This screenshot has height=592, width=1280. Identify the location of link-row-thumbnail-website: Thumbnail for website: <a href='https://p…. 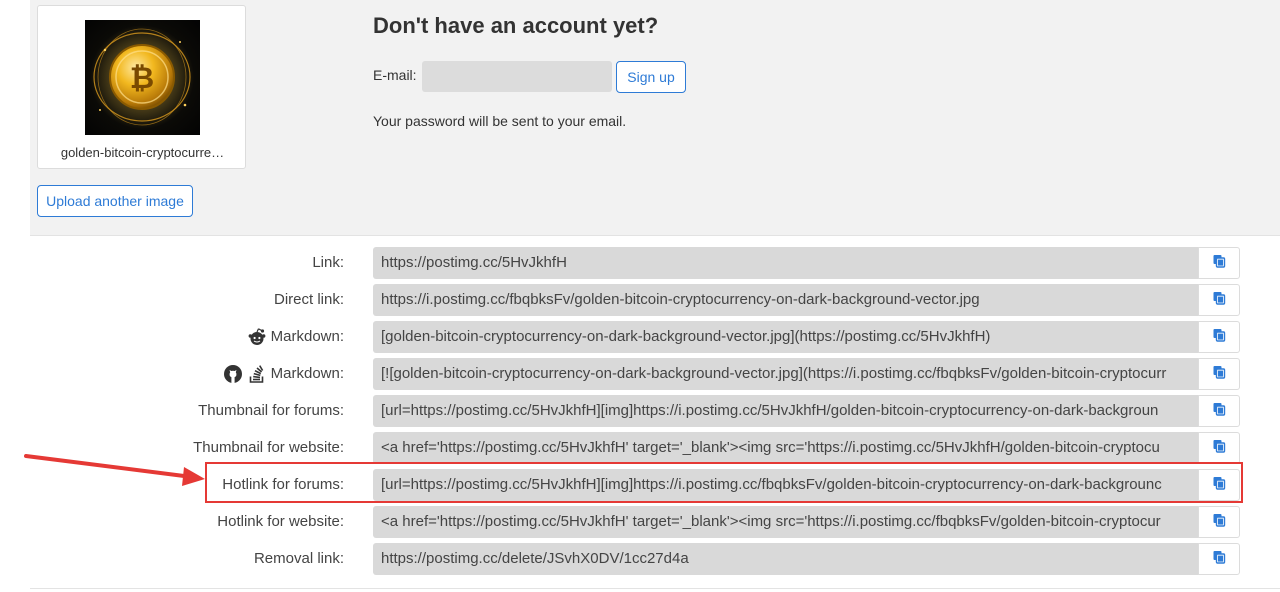
(640, 448).